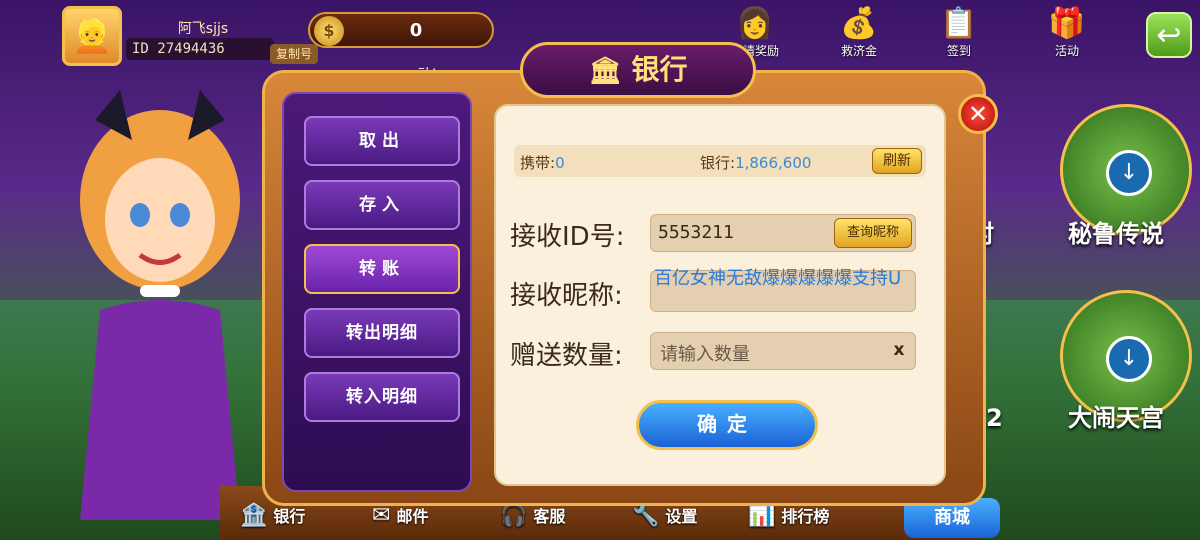  I want to click on refresh-button: 刷新, so click(897, 161).